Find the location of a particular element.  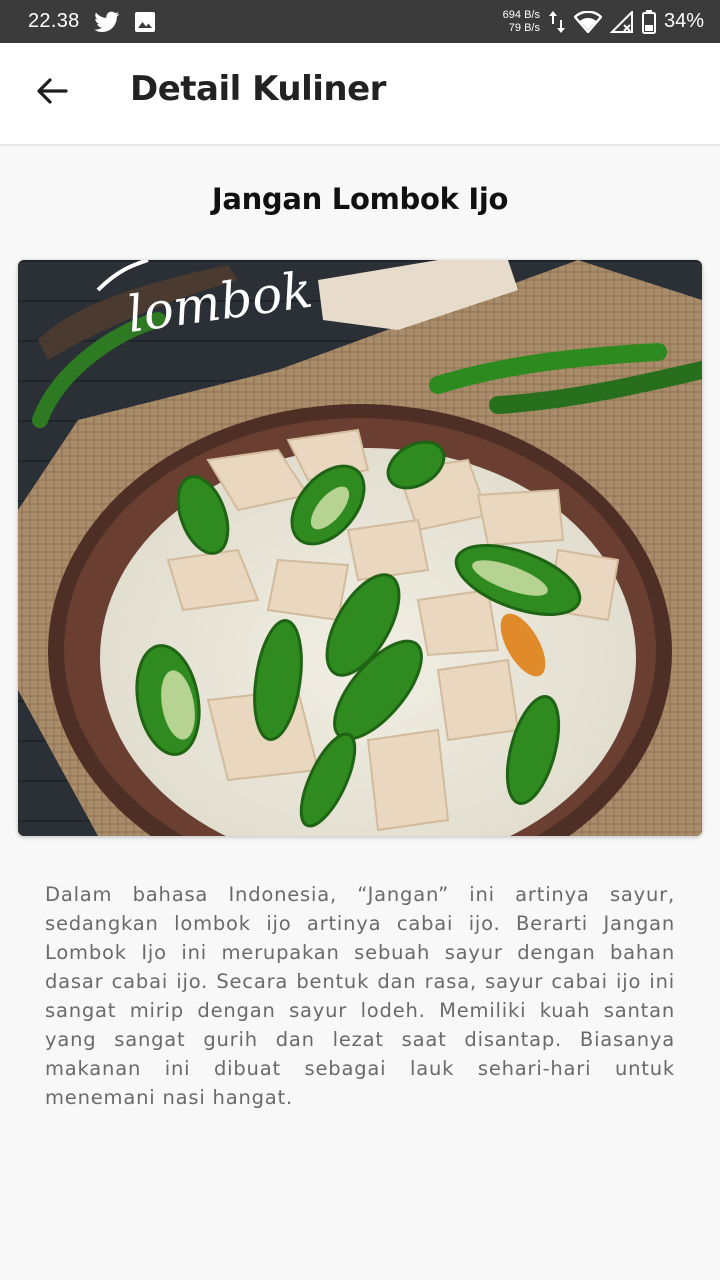

image-icon is located at coordinates (145, 22).